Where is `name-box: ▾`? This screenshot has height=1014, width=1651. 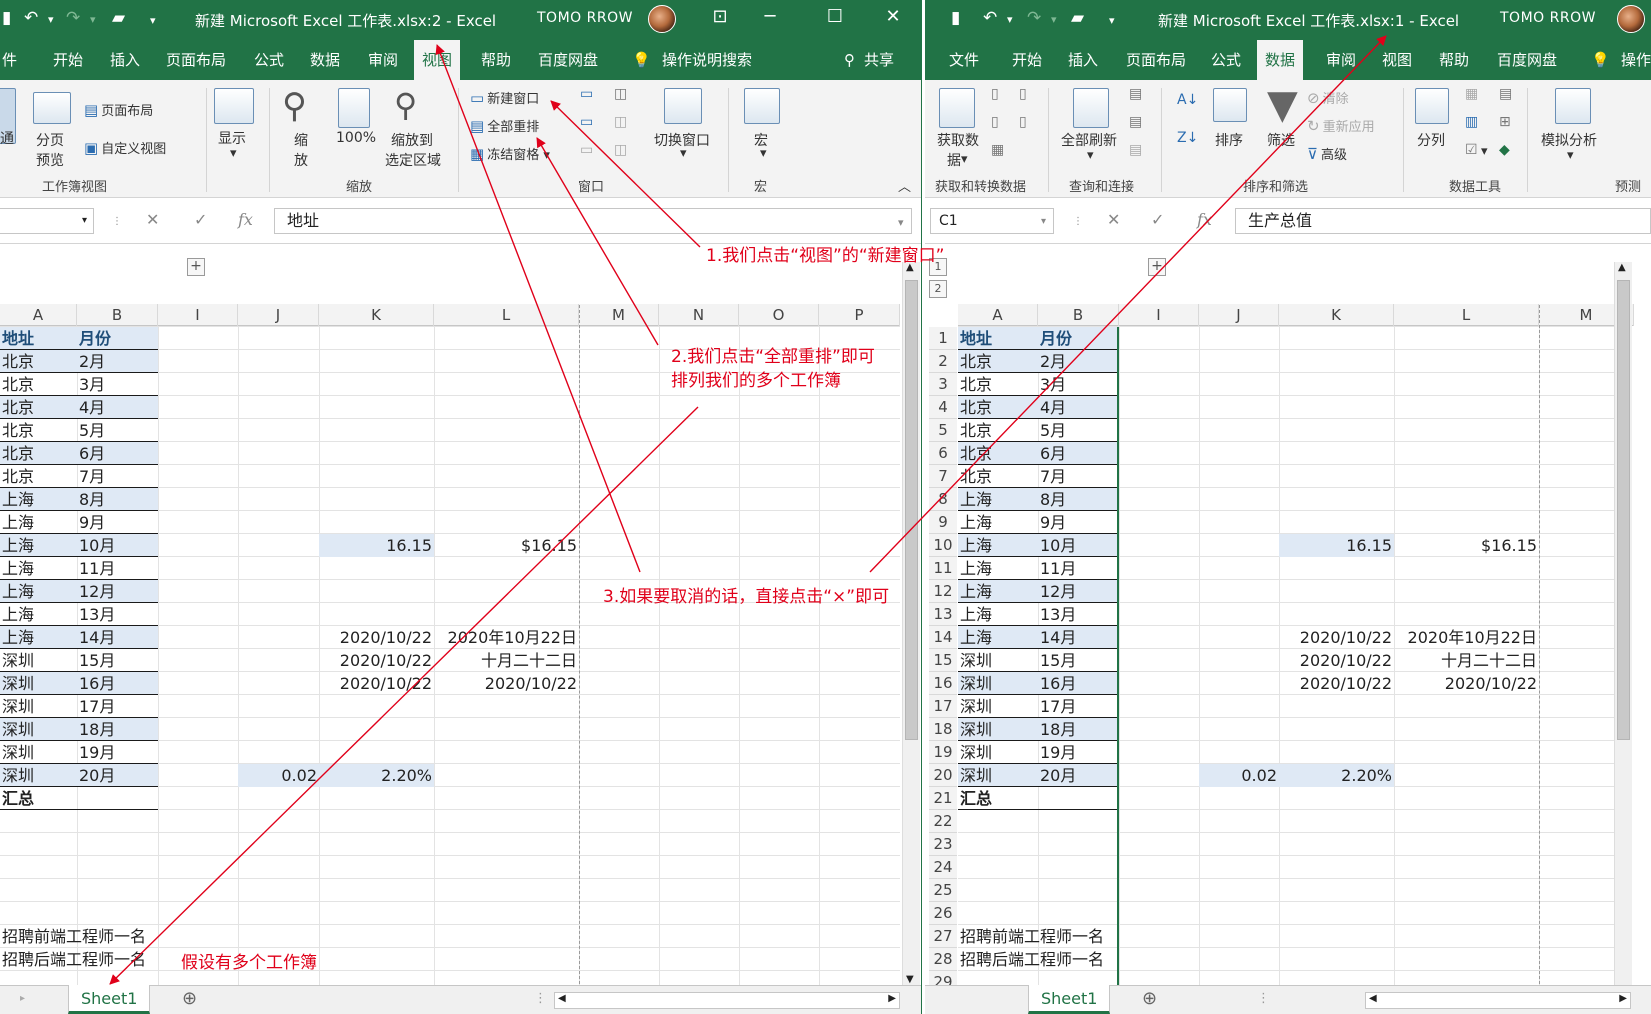
name-box: ▾ is located at coordinates (47, 221).